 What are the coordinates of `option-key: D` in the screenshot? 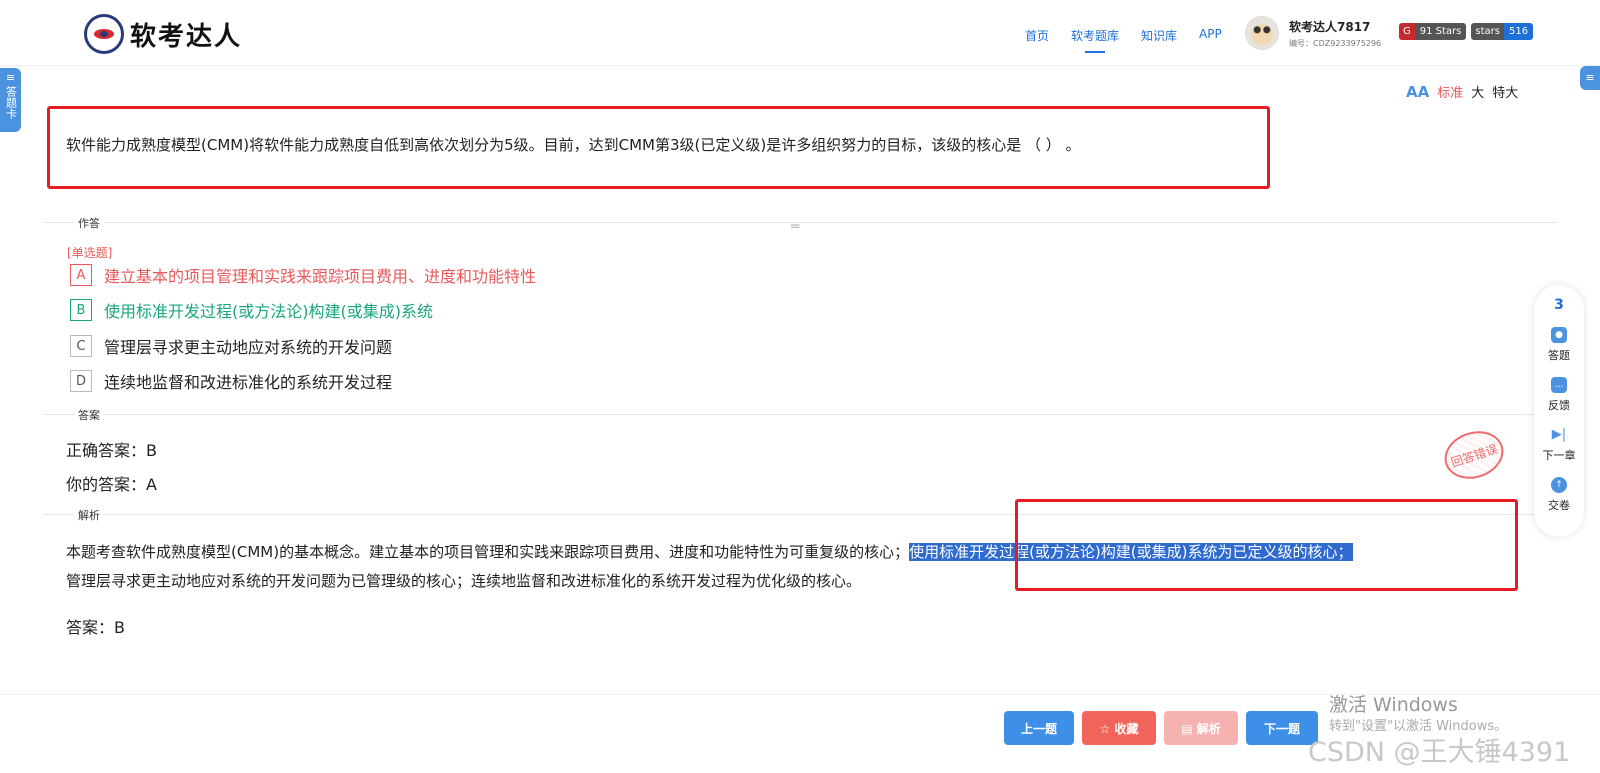 It's located at (81, 381).